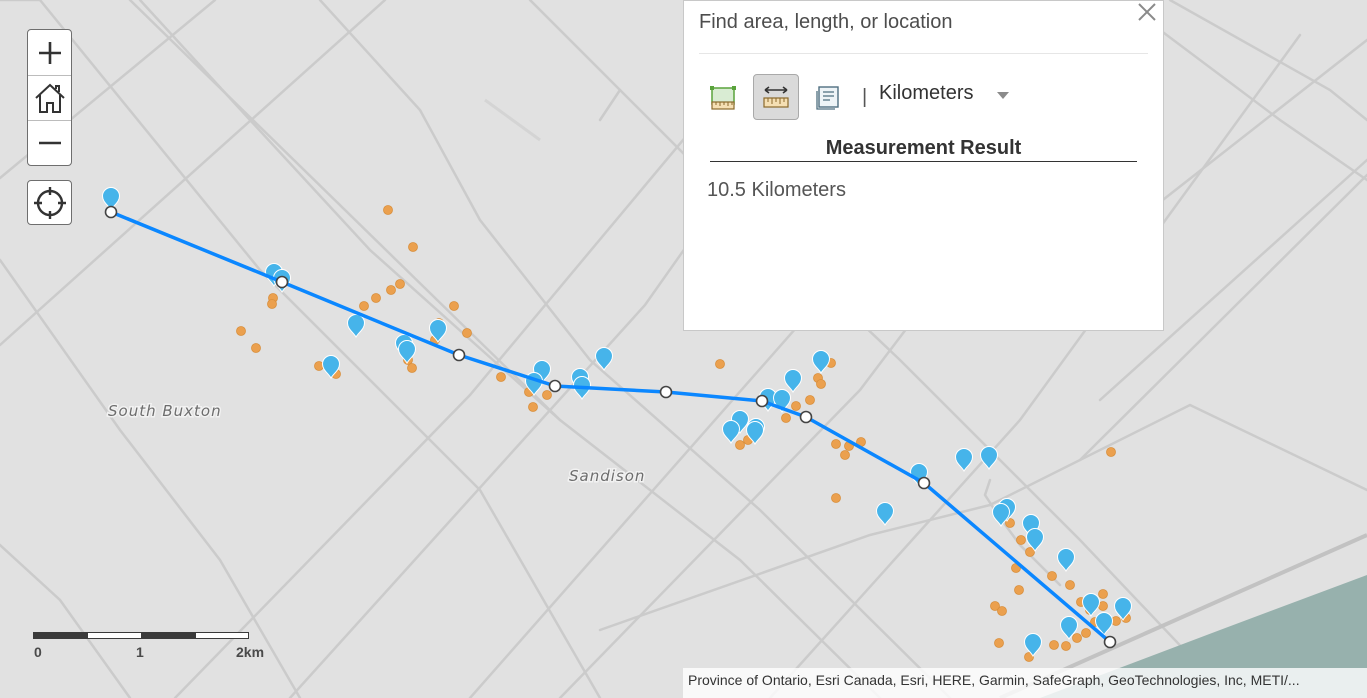 The width and height of the screenshot is (1367, 698). Describe the element at coordinates (607, 476) in the screenshot. I see `place-label-sandison: Sandison` at that location.